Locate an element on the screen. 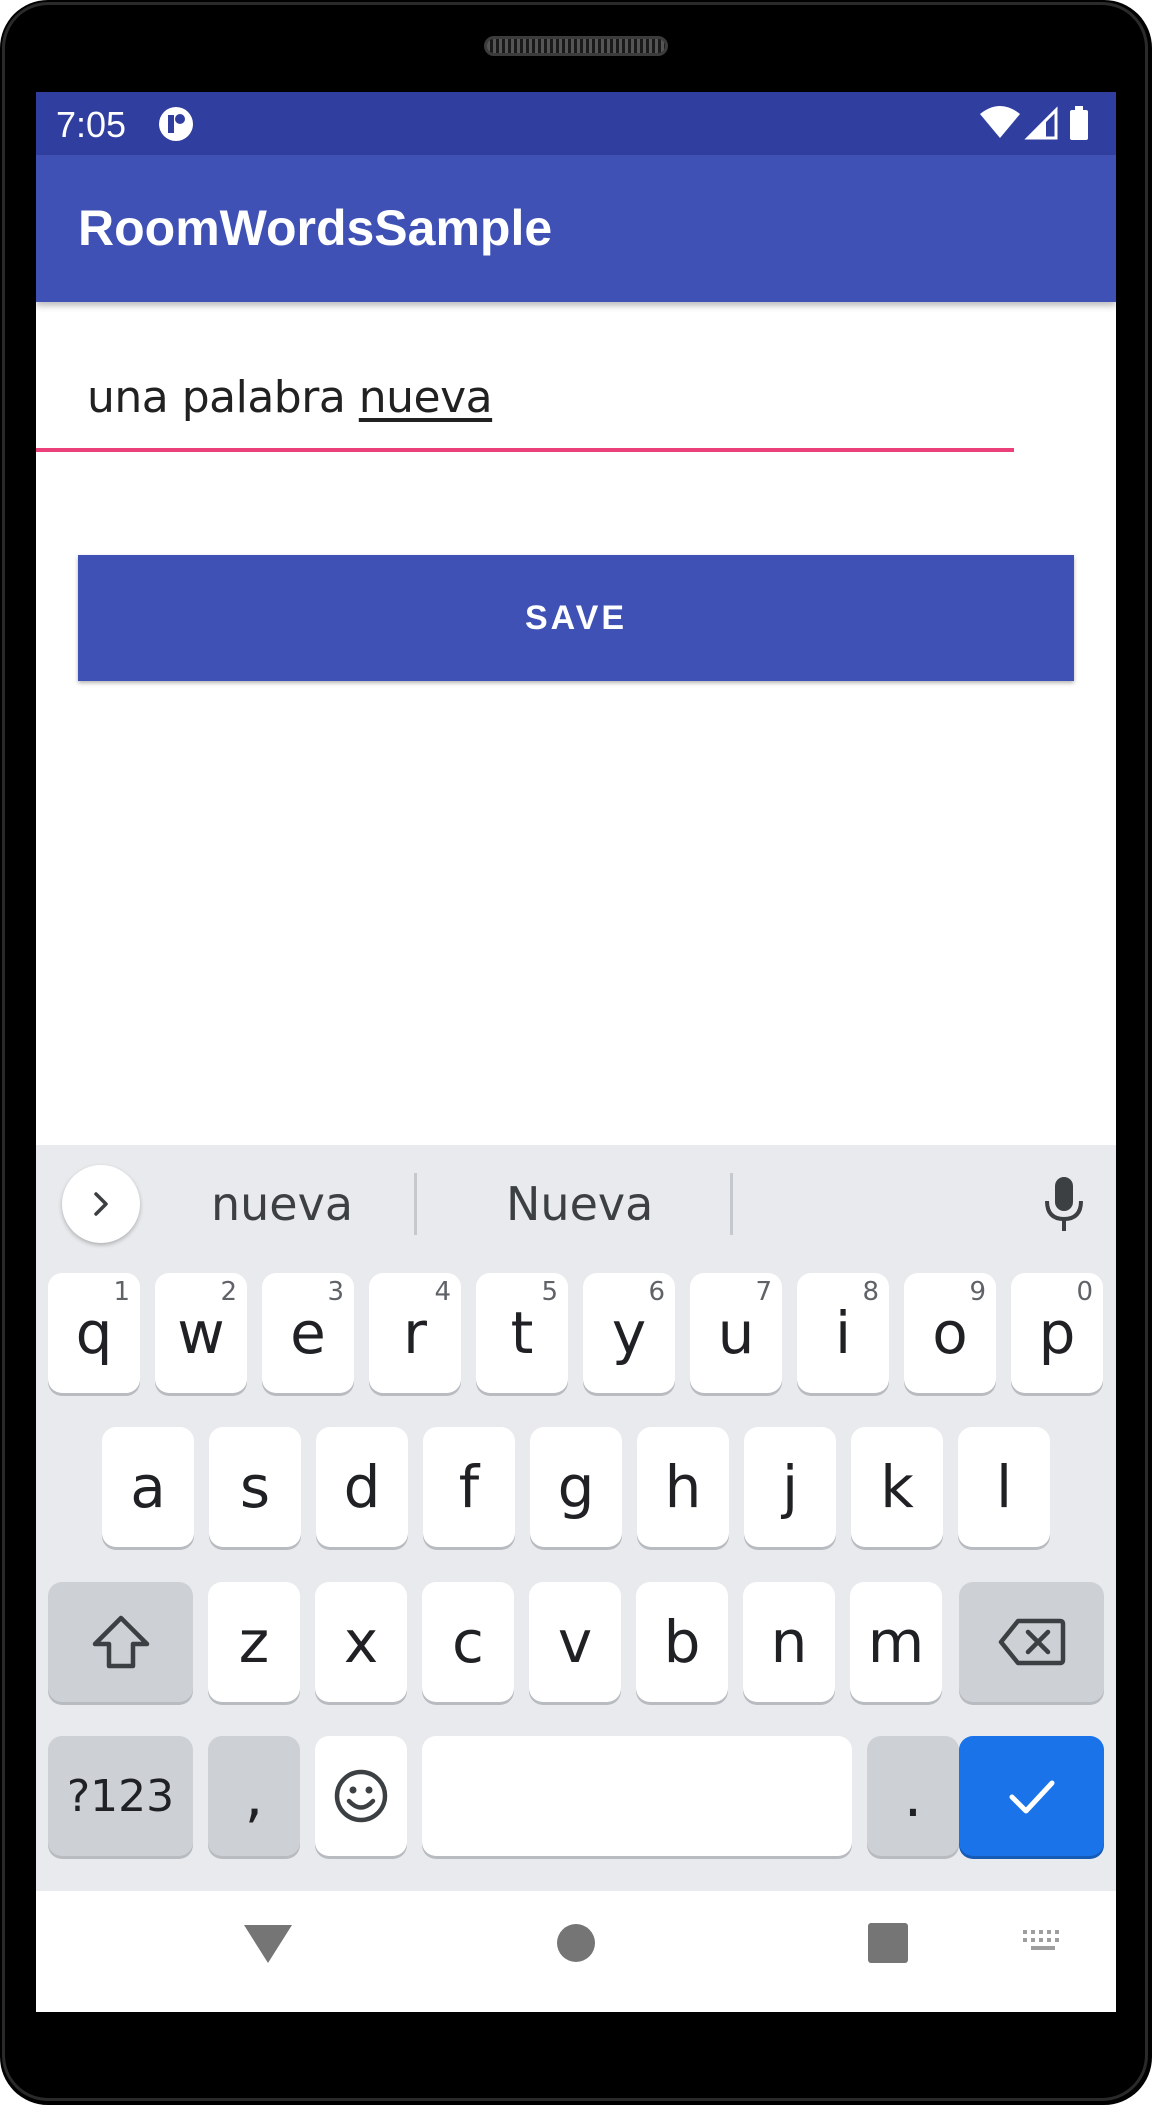  key-t: t5 is located at coordinates (522, 1333).